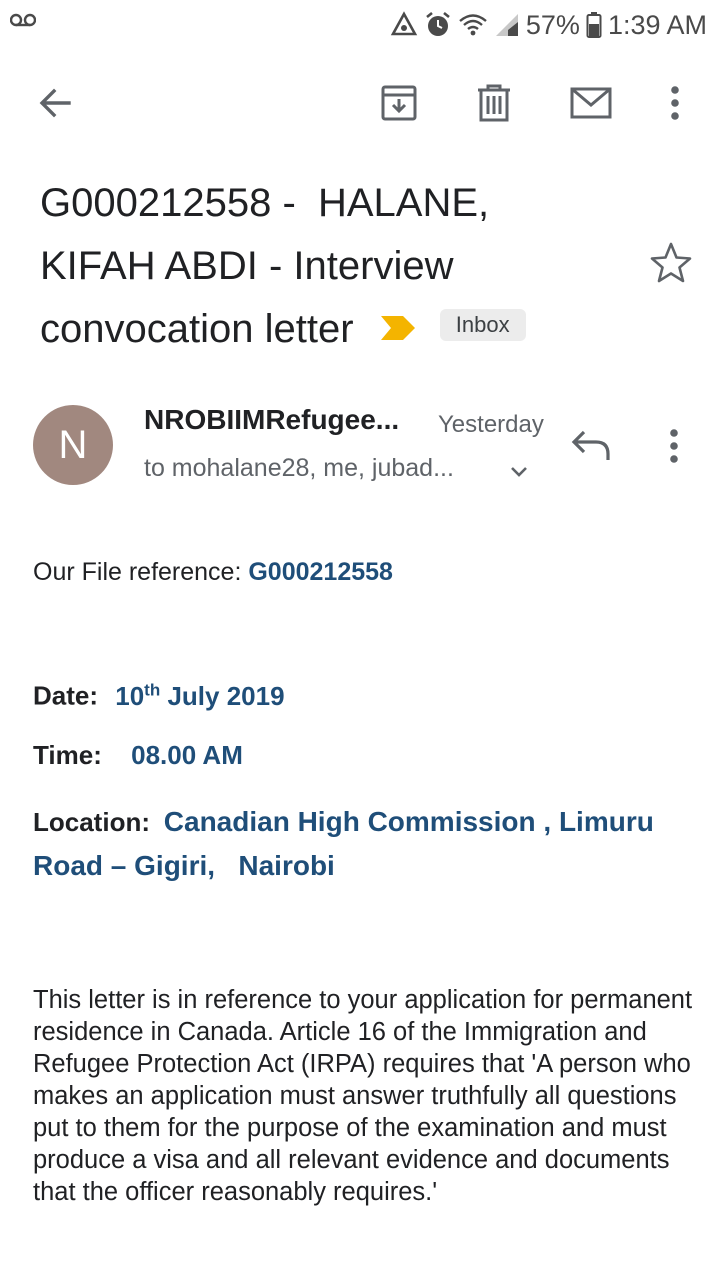 The width and height of the screenshot is (719, 1280). Describe the element at coordinates (141, 572) in the screenshot. I see `file-reference-label: Our File reference:` at that location.